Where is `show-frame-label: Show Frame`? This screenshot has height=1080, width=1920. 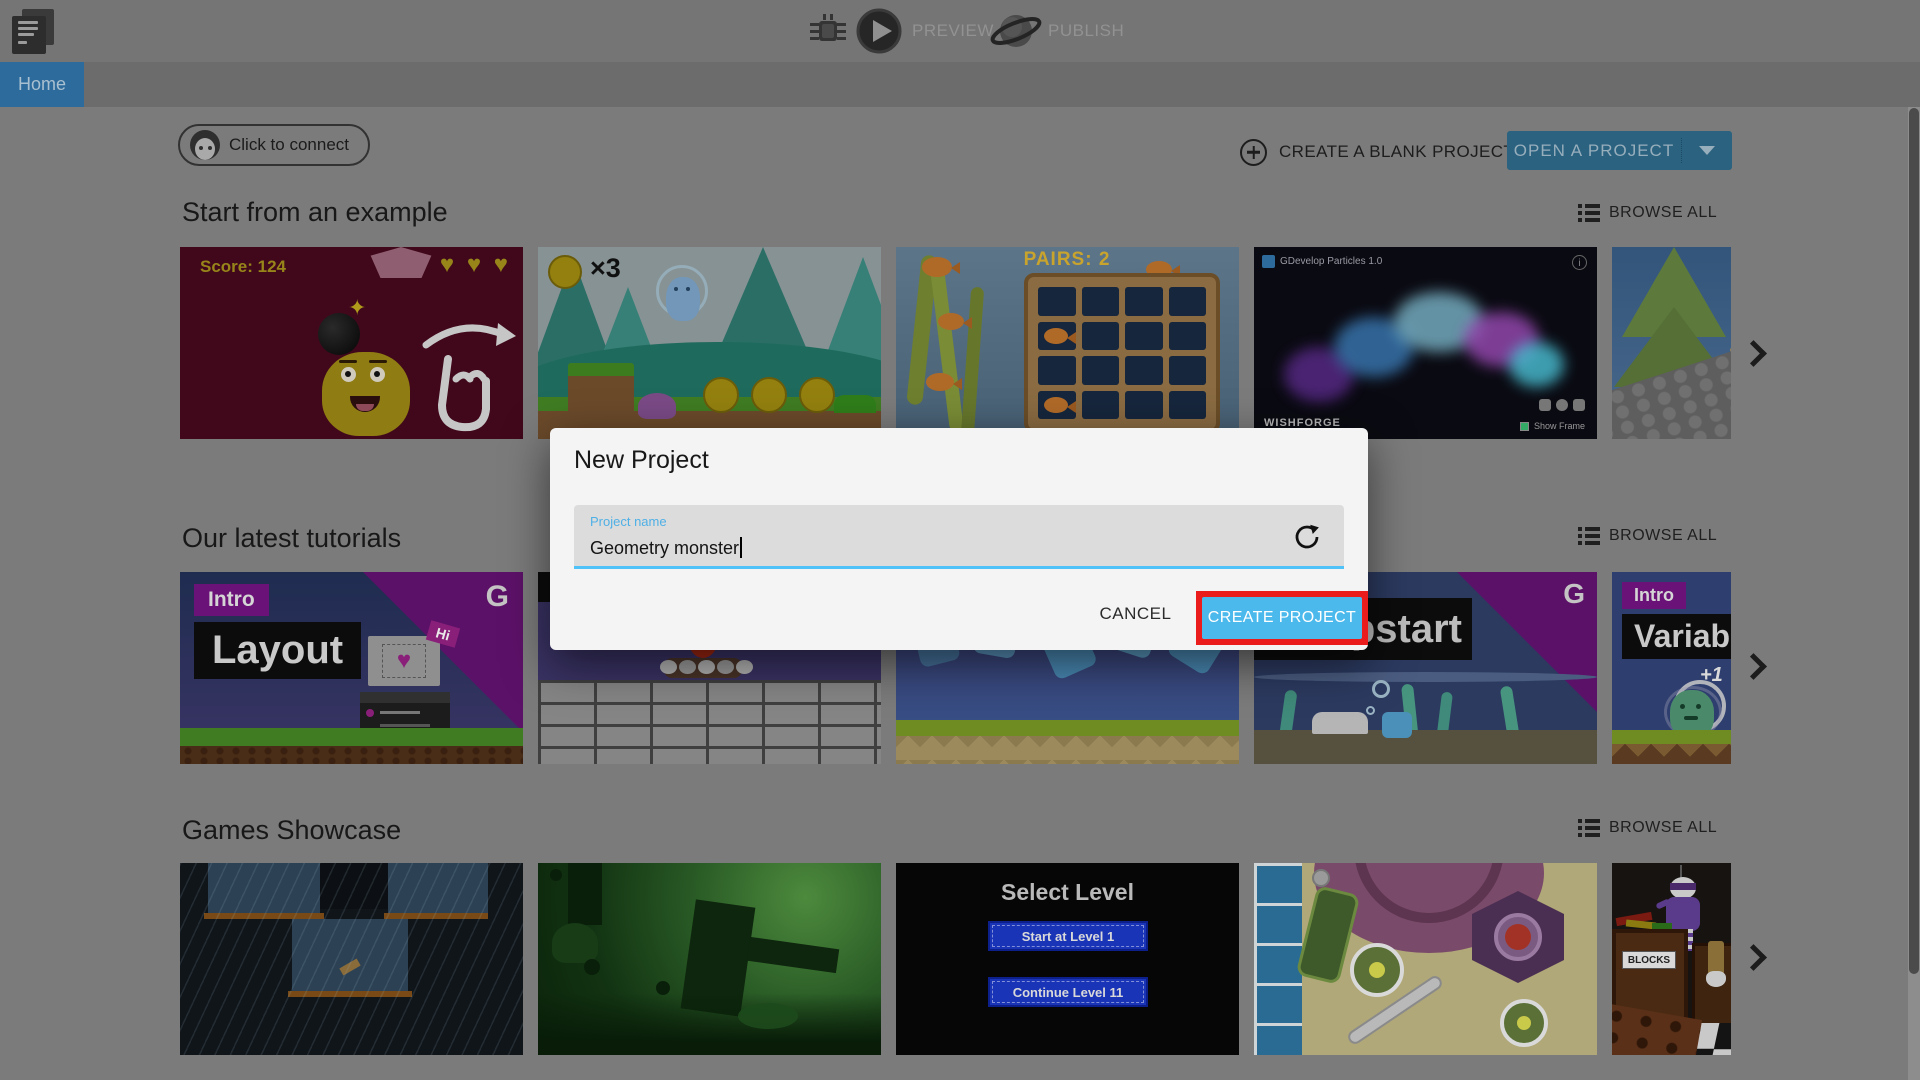 show-frame-label: Show Frame is located at coordinates (1559, 426).